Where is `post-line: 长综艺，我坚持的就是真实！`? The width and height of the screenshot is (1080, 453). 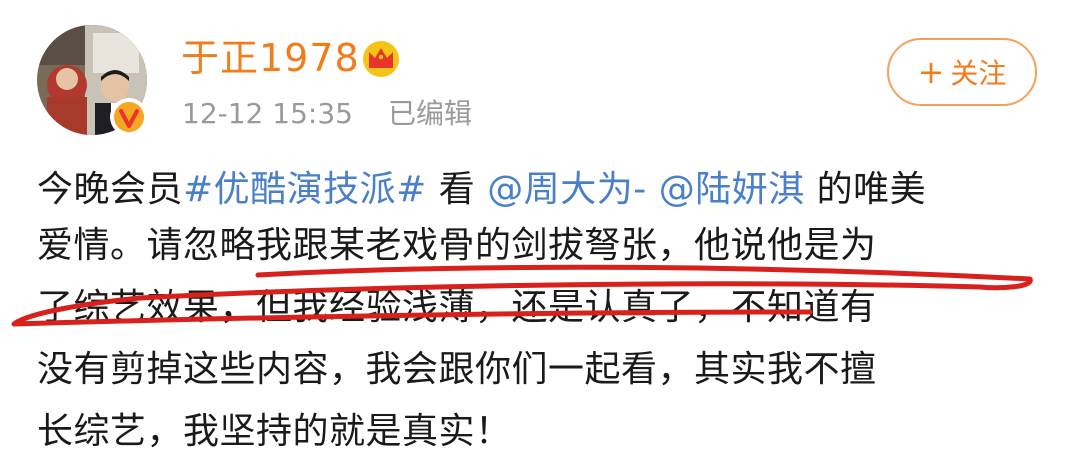 post-line: 长综艺，我坚持的就是真实！ is located at coordinates (274, 431).